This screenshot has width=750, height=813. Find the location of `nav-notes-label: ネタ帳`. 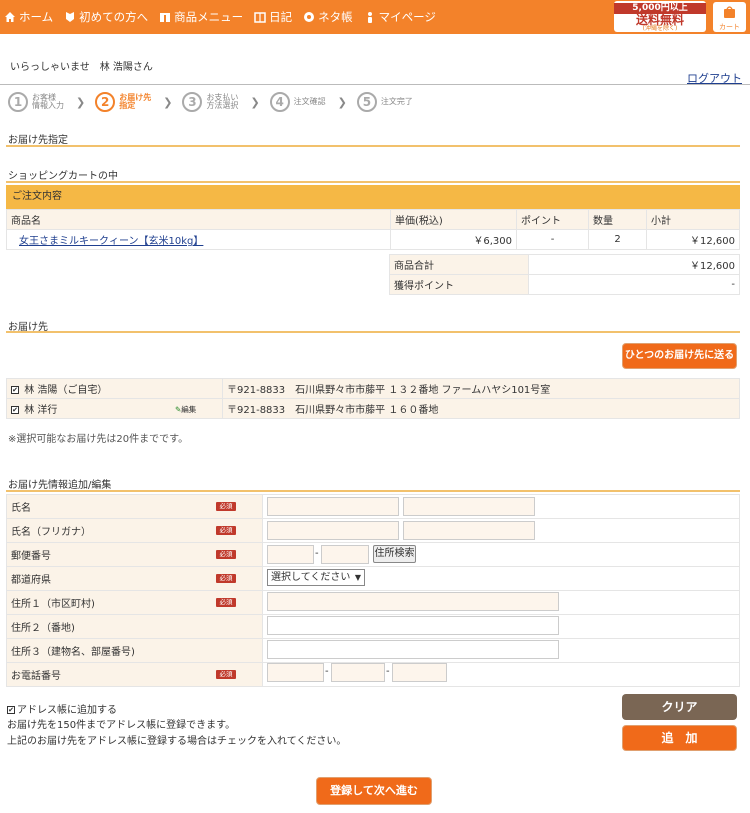

nav-notes-label: ネタ帳 is located at coordinates (335, 17).